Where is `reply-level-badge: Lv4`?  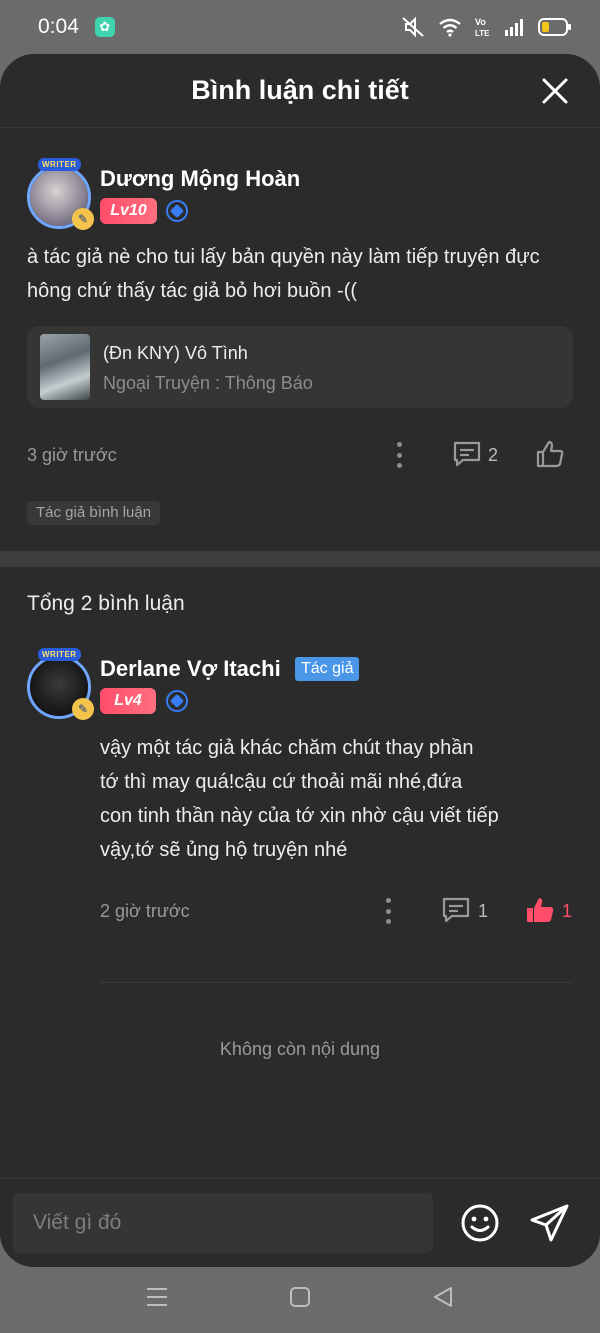 reply-level-badge: Lv4 is located at coordinates (128, 701).